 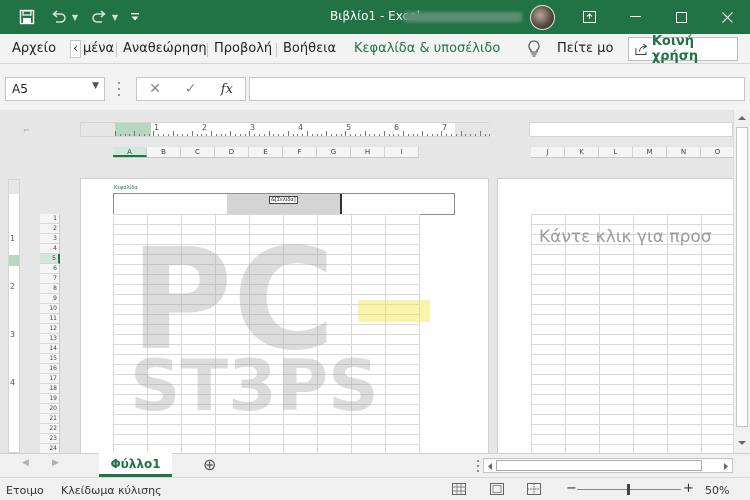 What do you see at coordinates (632, 333) in the screenshot?
I see `cell-grid-page2` at bounding box center [632, 333].